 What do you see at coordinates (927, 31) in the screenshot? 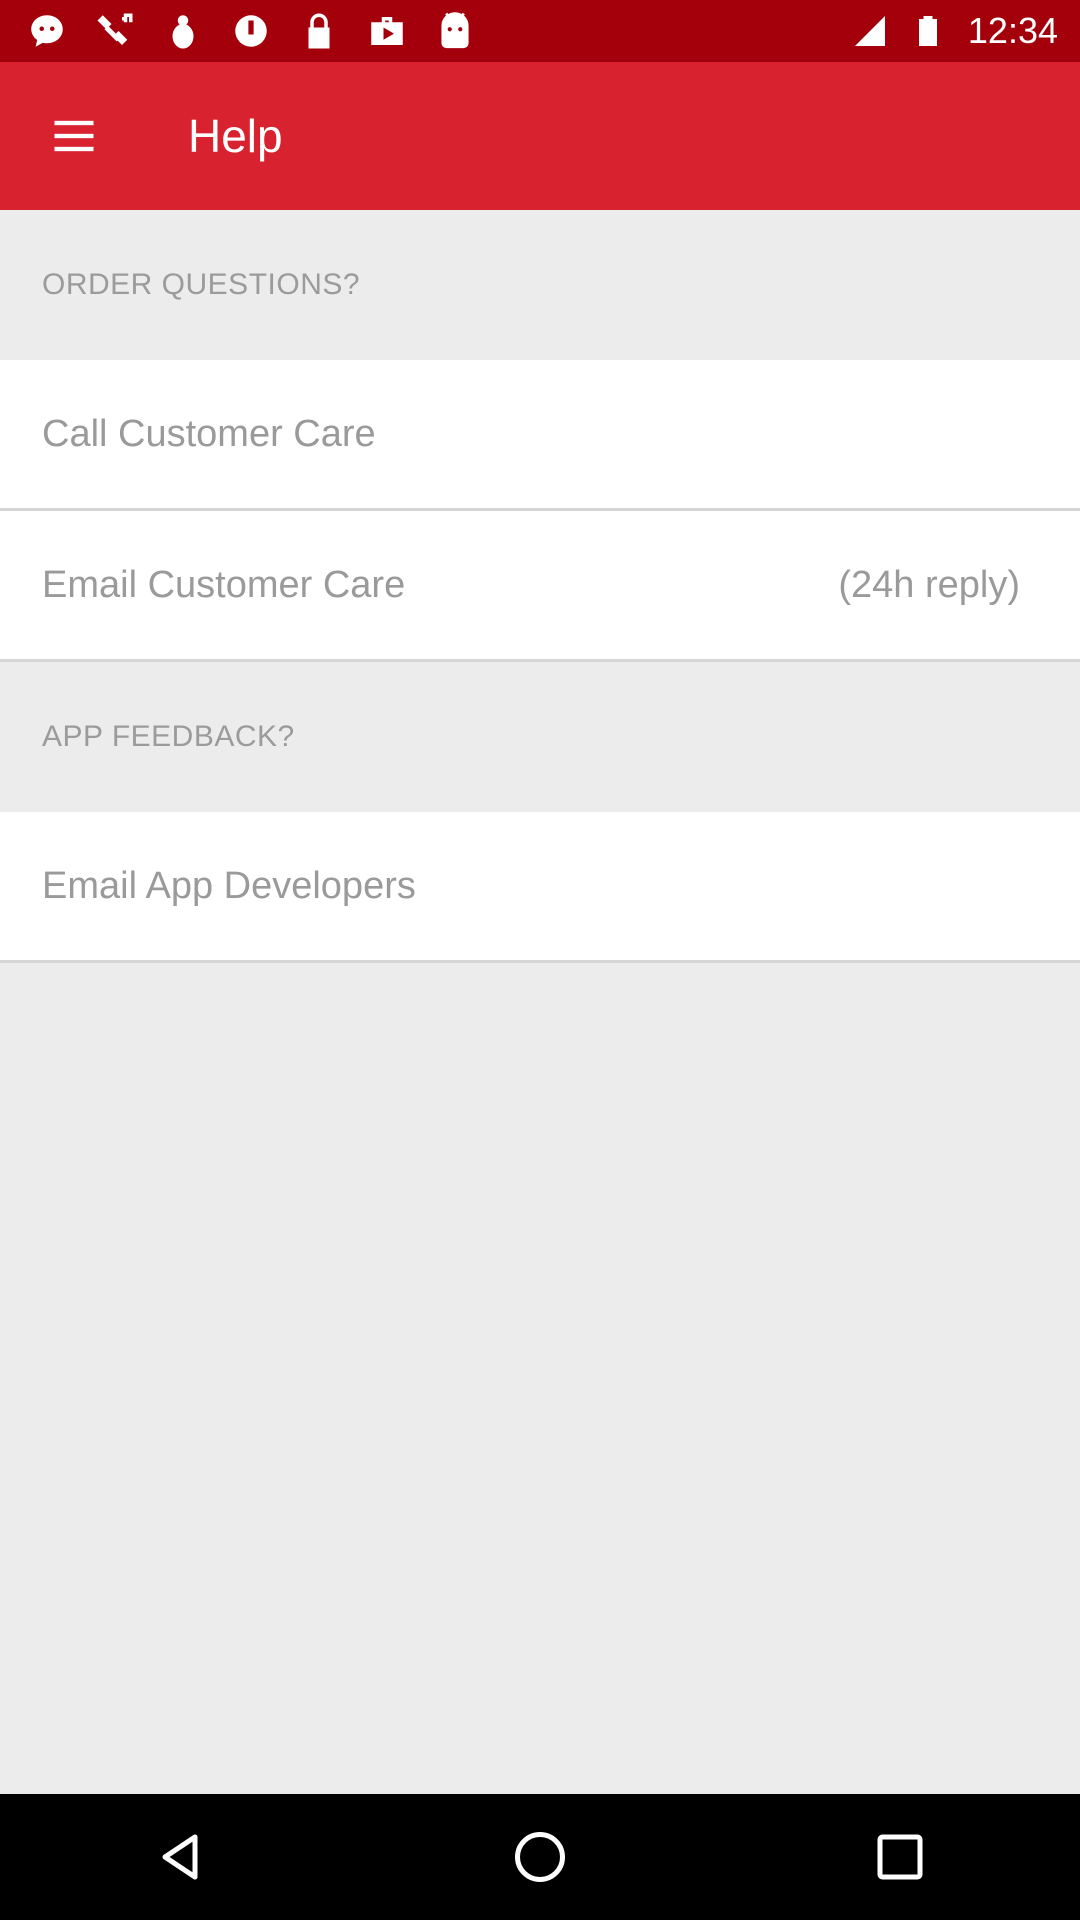
I see `battery-icon` at bounding box center [927, 31].